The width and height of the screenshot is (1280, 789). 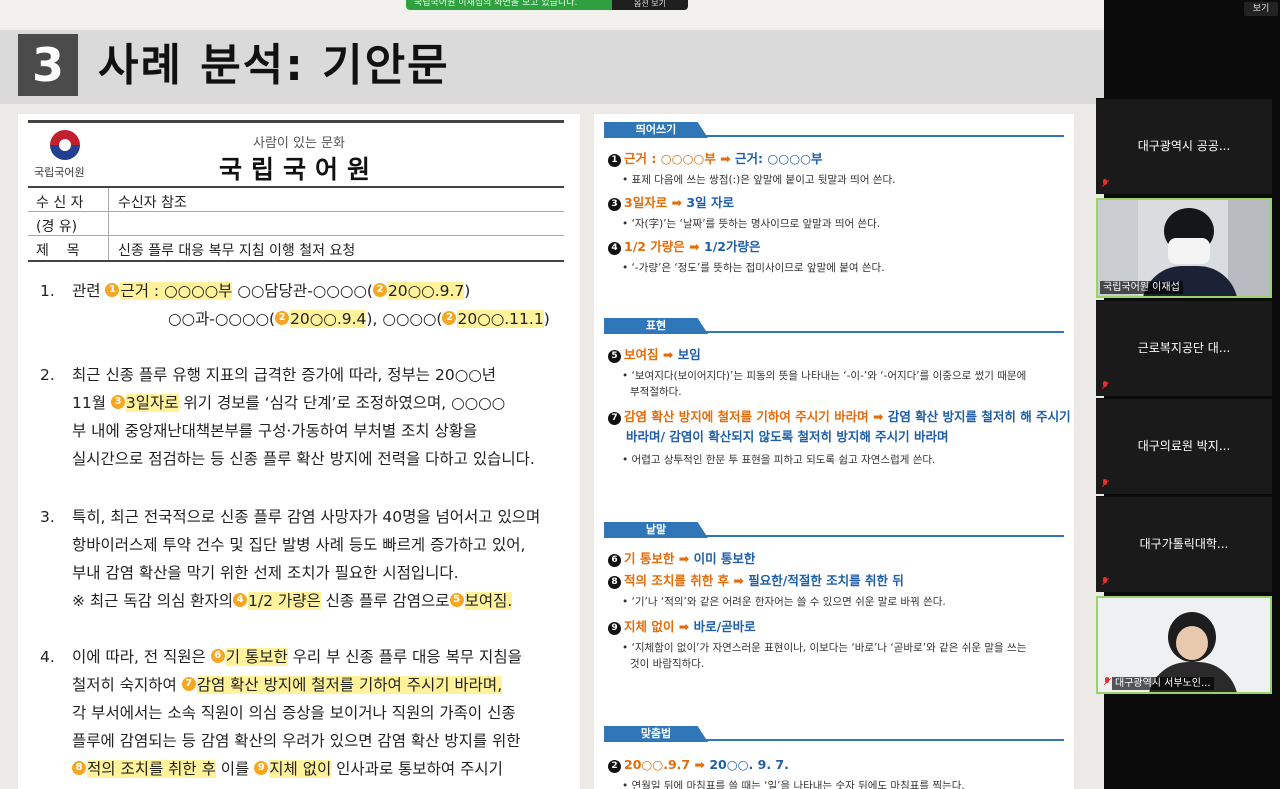 I want to click on correction-item-2: 2 20○○.9.7 ➡ 20○○. 9. 7., so click(x=698, y=765).